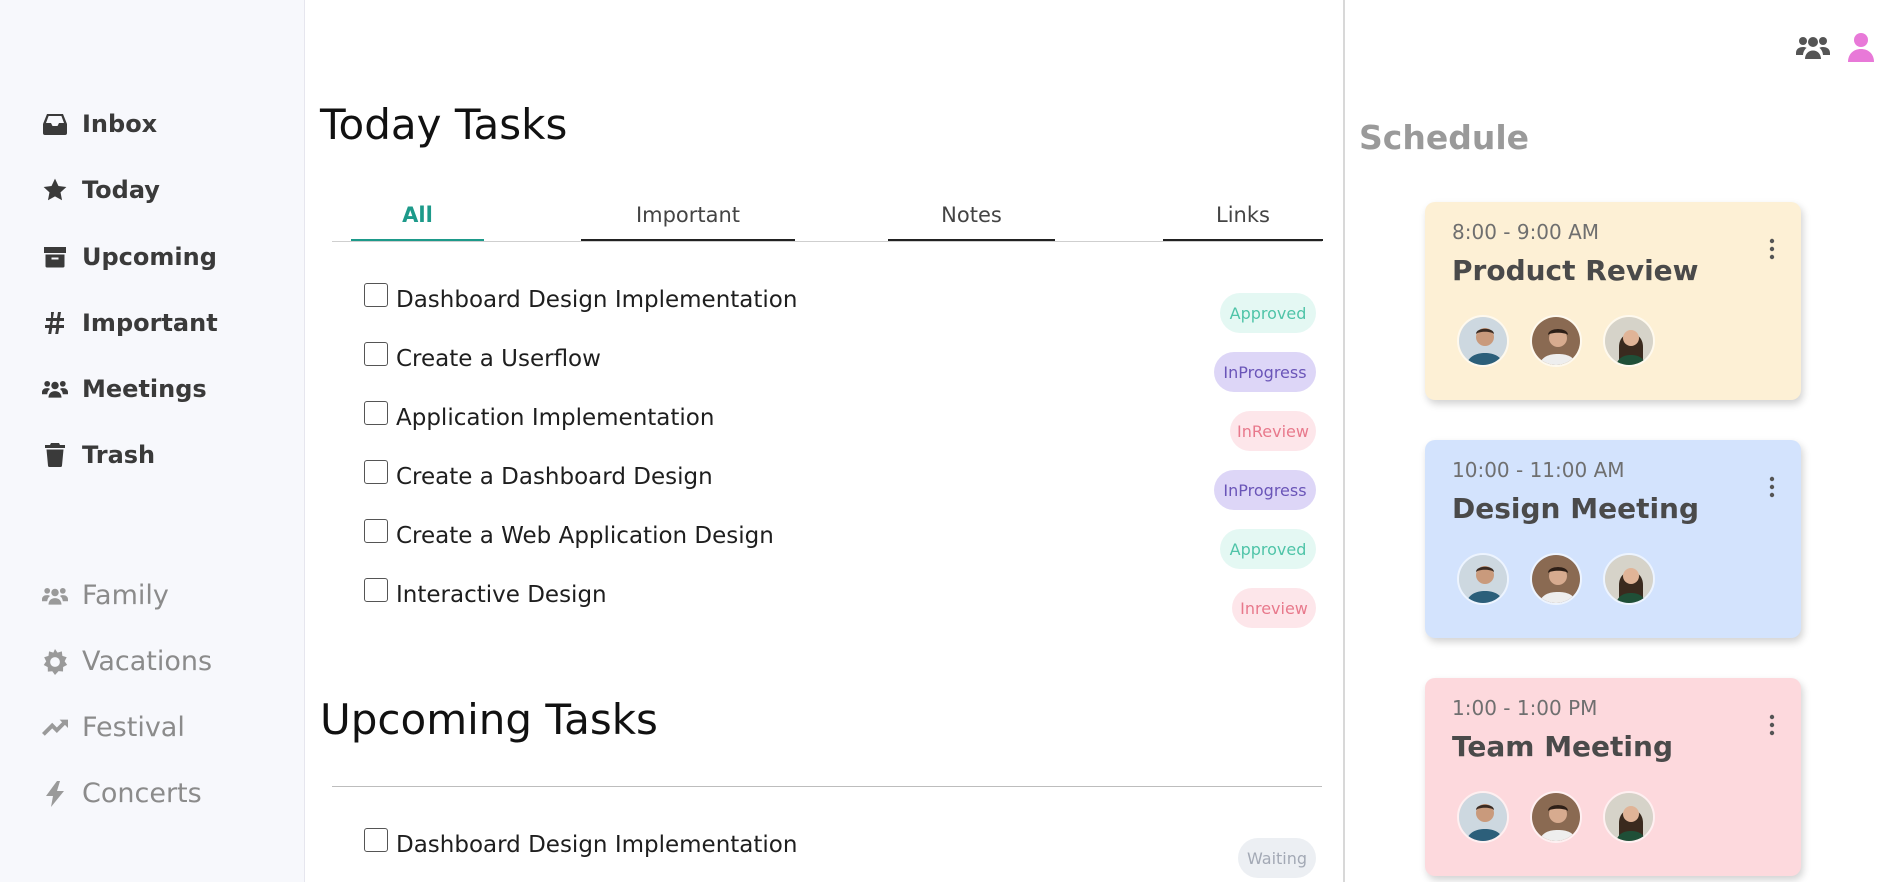 This screenshot has height=882, width=1896. I want to click on event-time: 1:00 - 1:00 PM, so click(1525, 708).